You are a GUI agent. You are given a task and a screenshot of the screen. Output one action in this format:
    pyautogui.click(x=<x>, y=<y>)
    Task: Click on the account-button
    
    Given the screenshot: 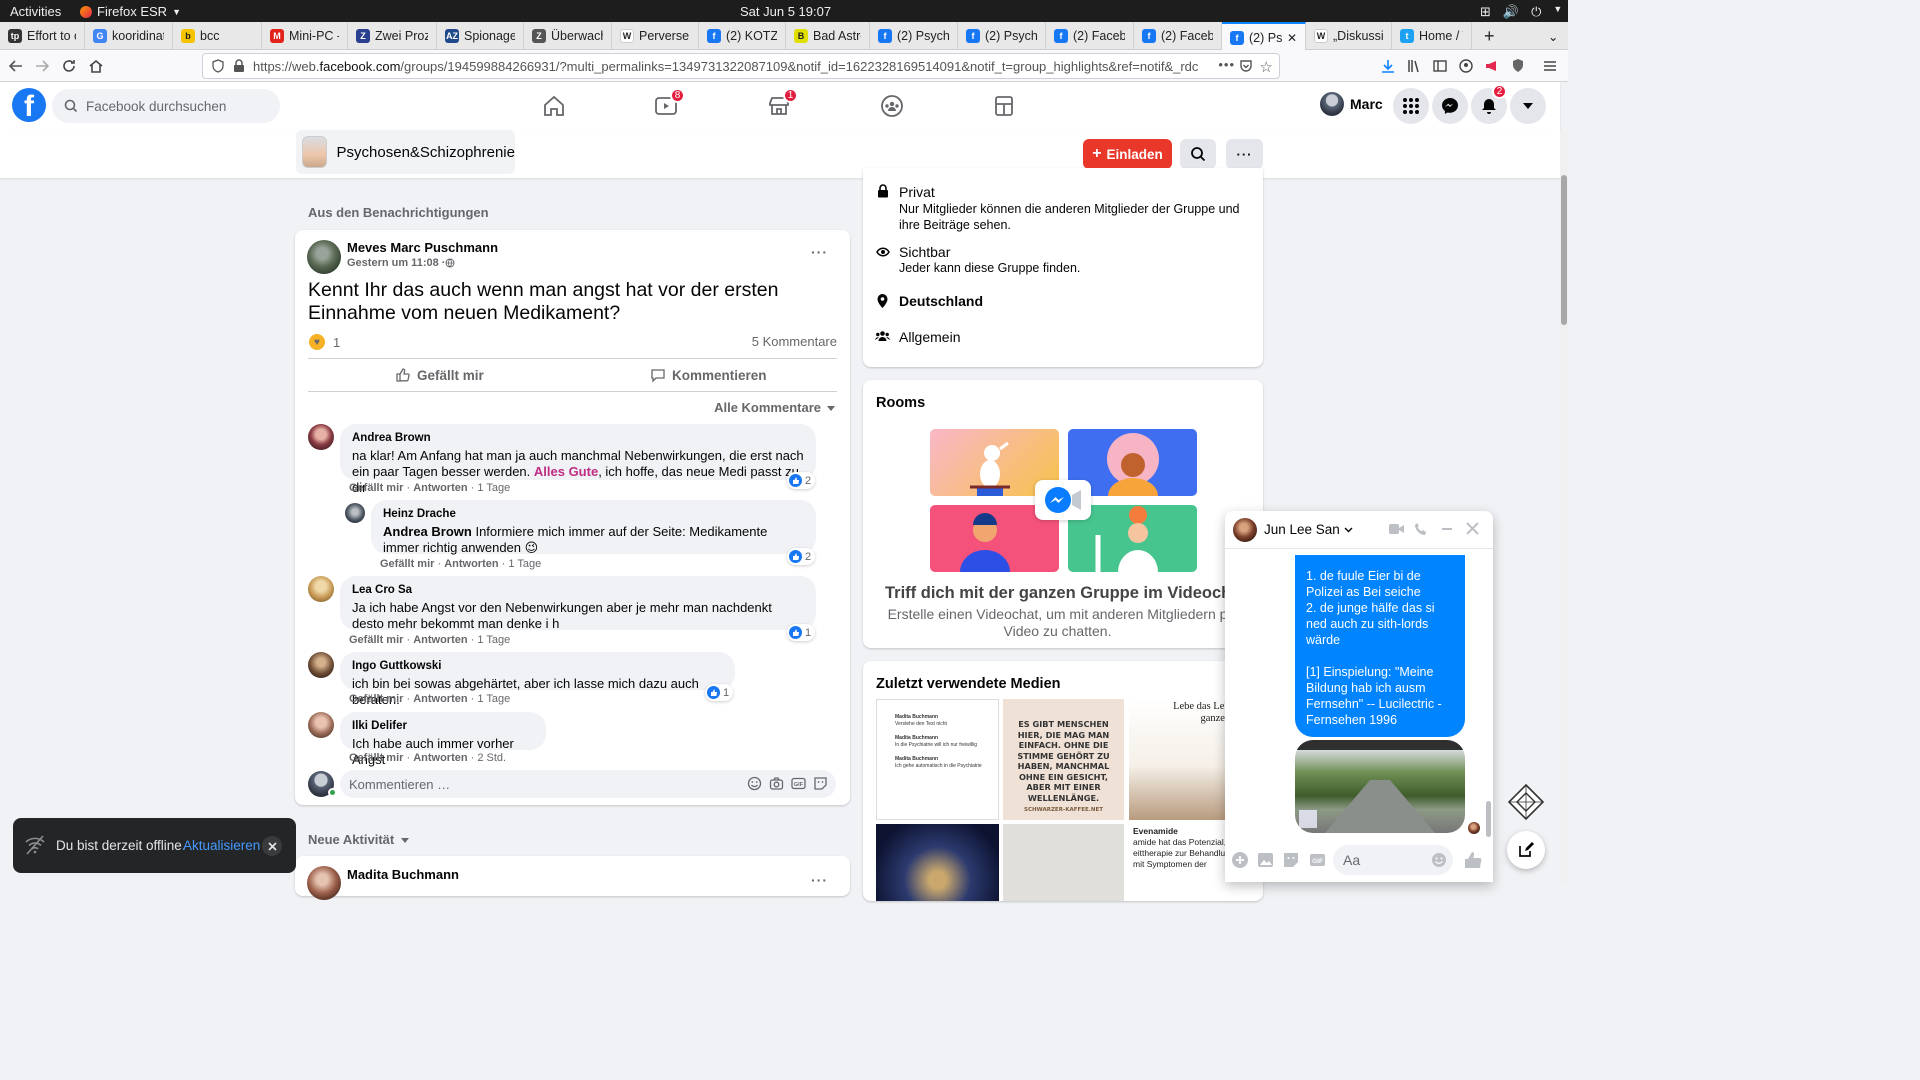 What is the action you would take?
    pyautogui.click(x=1466, y=66)
    